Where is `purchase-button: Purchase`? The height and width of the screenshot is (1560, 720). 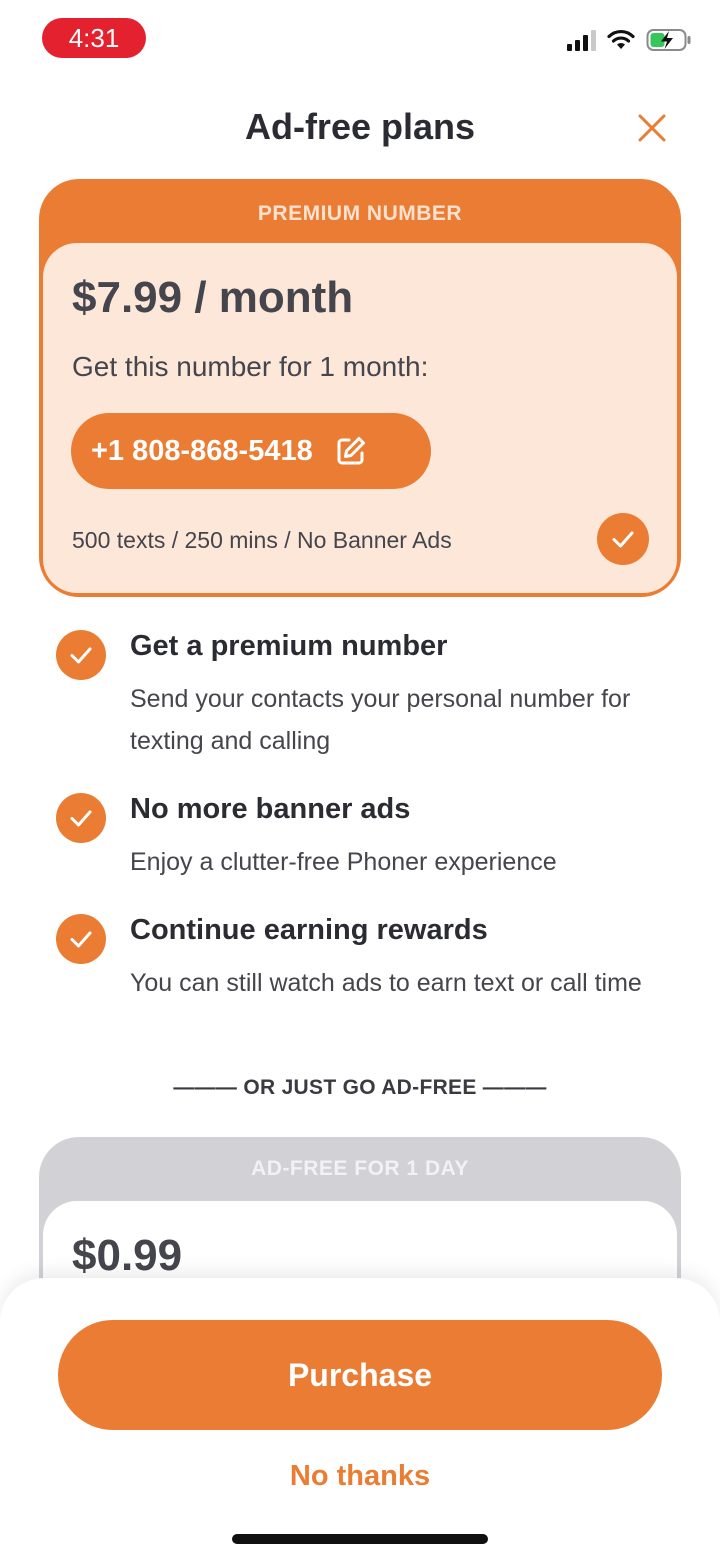 purchase-button: Purchase is located at coordinates (360, 1375).